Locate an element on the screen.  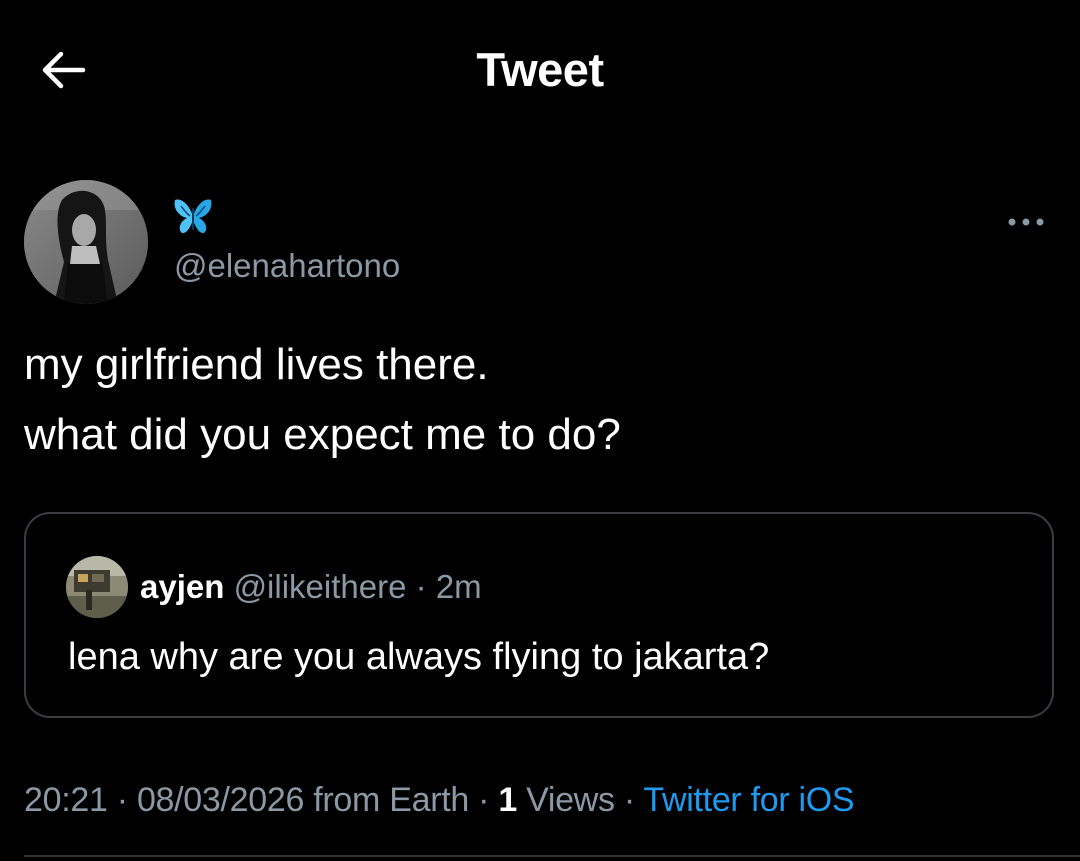
quote-avatar-photo is located at coordinates (97, 587).